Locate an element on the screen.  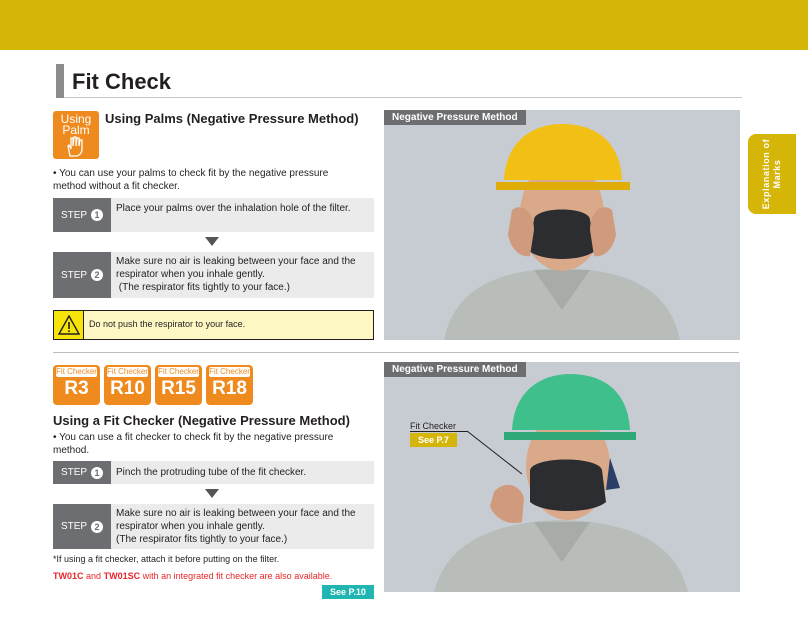
using-palm-icon: Using Palm is located at coordinates (76, 135).